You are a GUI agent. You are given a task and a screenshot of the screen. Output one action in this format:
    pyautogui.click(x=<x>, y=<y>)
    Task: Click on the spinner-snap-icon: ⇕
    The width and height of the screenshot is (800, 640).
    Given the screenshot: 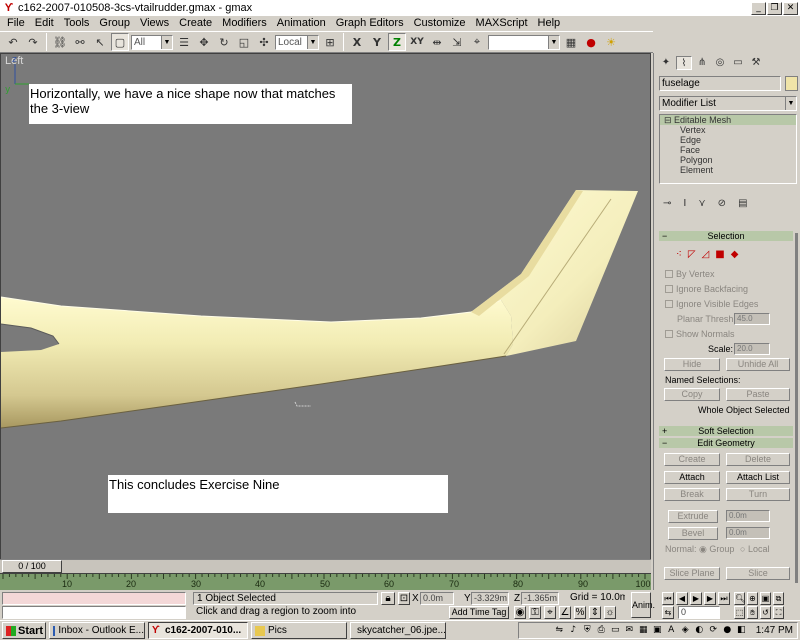 What is the action you would take?
    pyautogui.click(x=595, y=612)
    